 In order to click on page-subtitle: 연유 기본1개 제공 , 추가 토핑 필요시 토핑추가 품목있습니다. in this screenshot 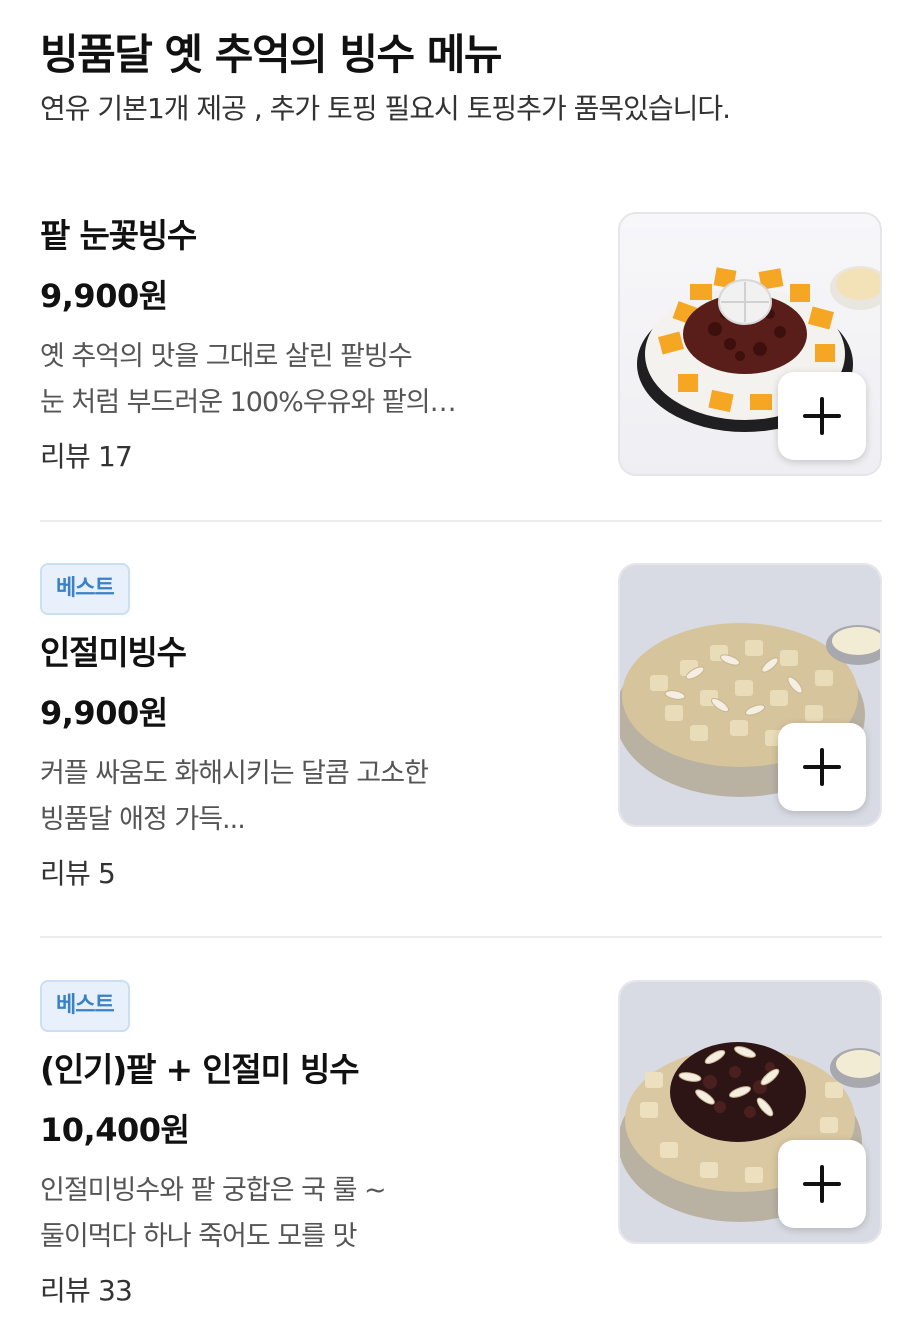, I will do `click(385, 108)`.